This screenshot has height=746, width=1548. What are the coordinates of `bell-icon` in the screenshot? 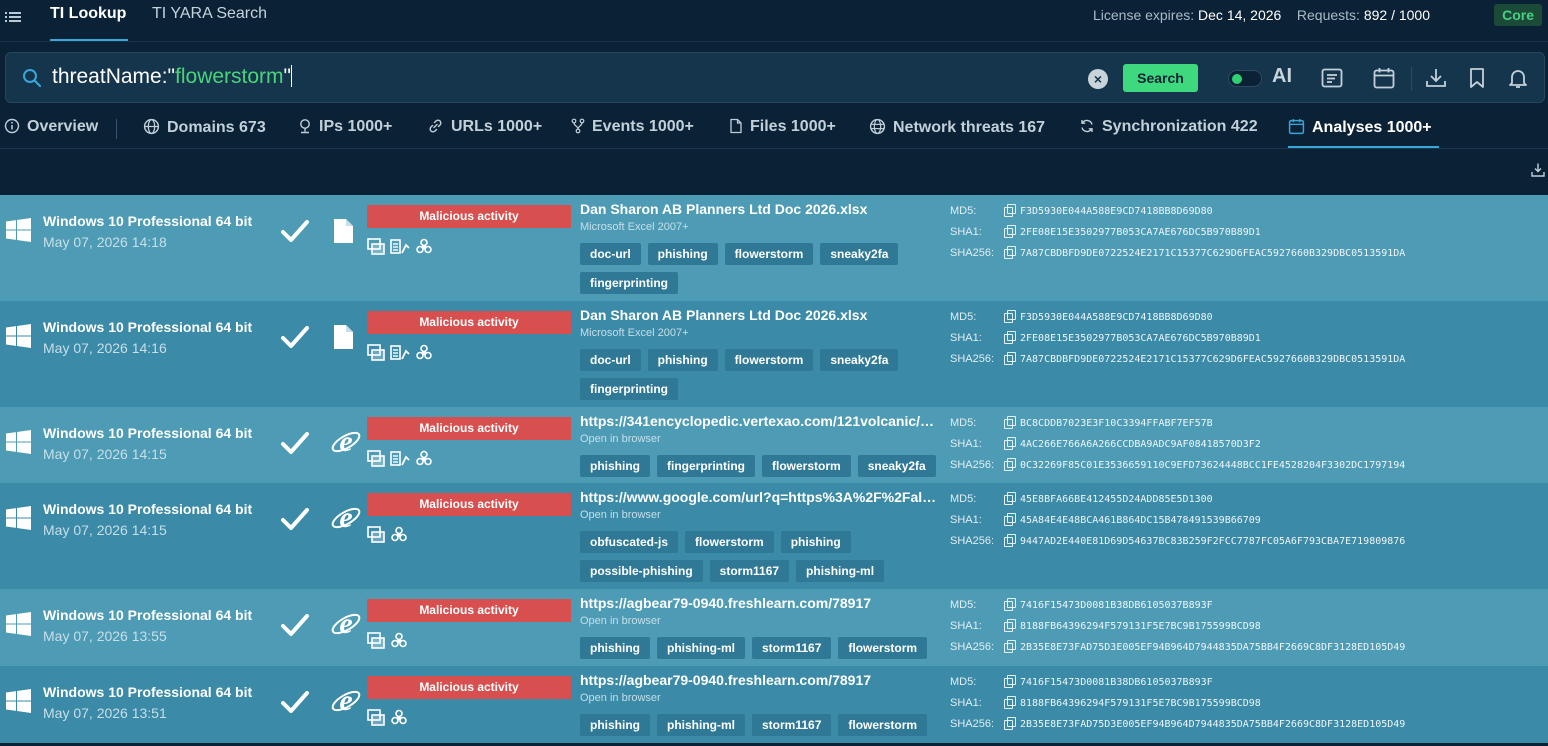 It's located at (1518, 78).